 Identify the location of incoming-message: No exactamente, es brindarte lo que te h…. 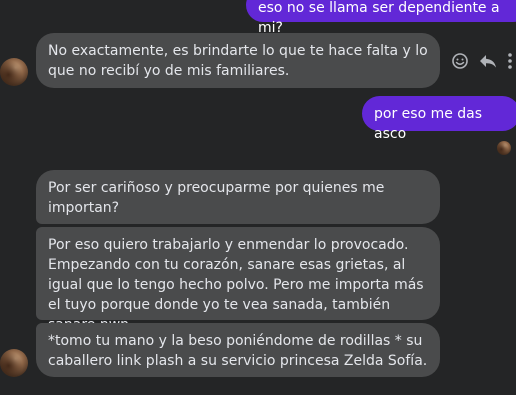
(238, 60).